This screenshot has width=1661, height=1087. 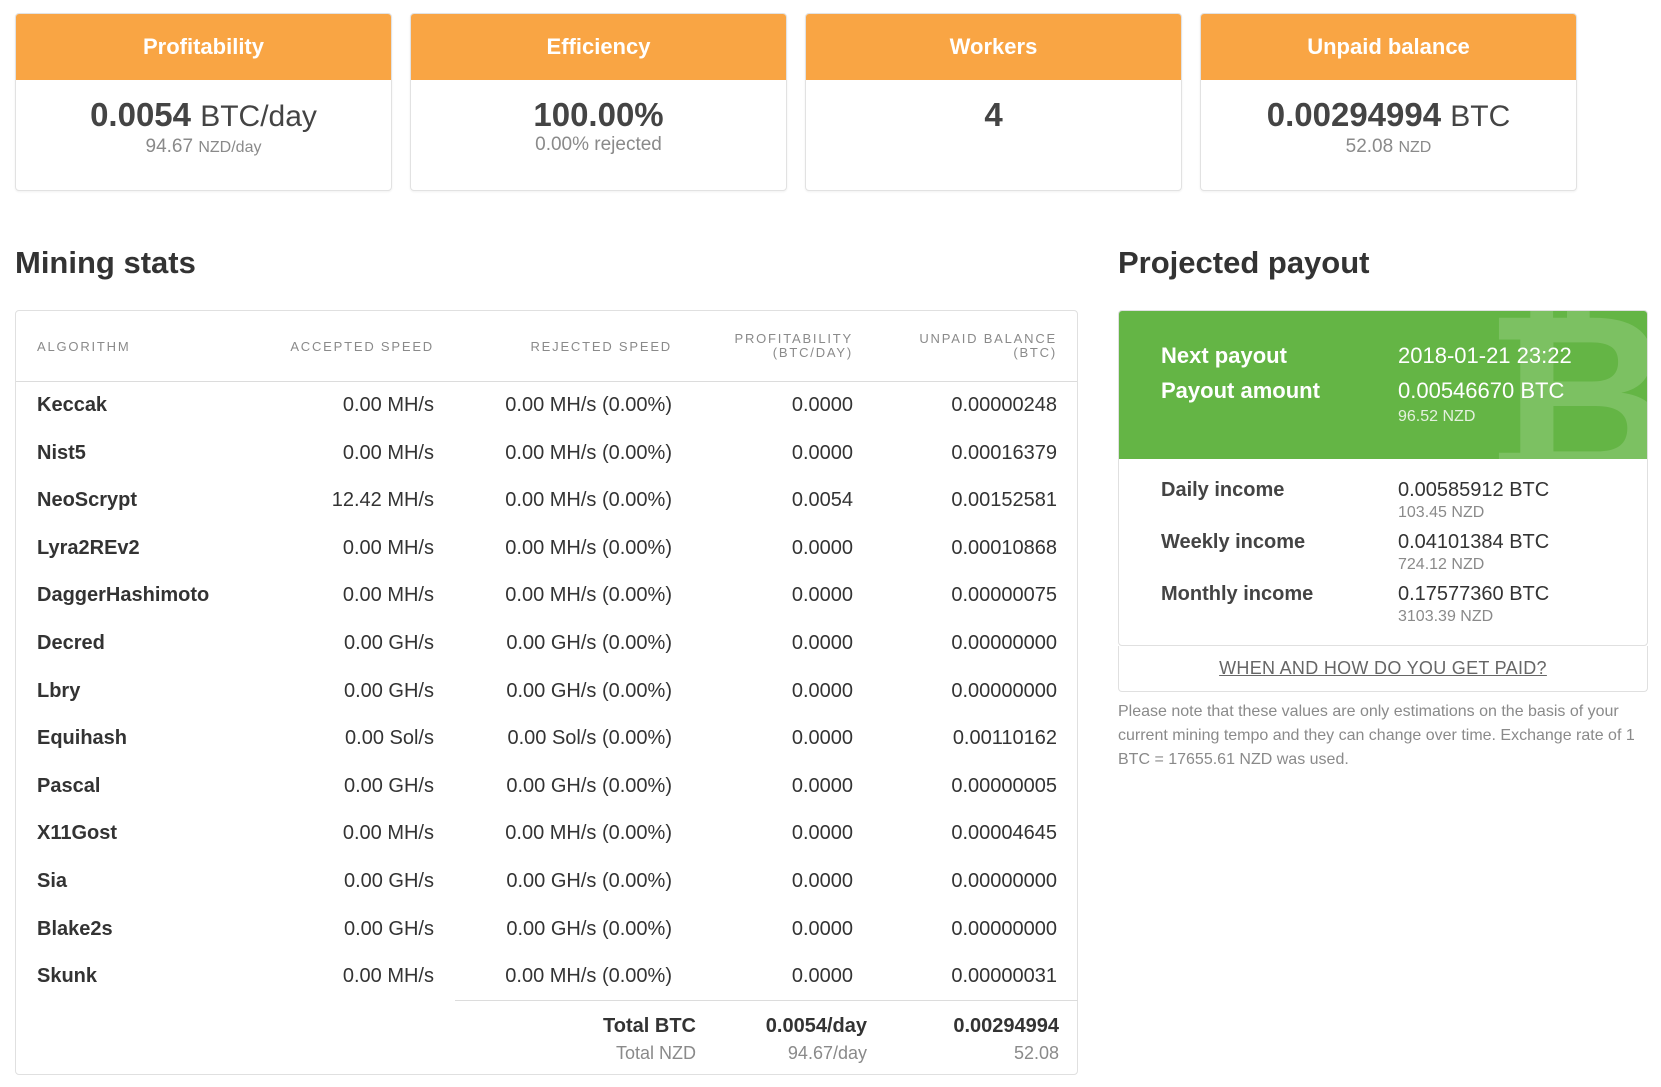 What do you see at coordinates (230, 147) in the screenshot?
I see `profitability-nzd-unit: NZD/day` at bounding box center [230, 147].